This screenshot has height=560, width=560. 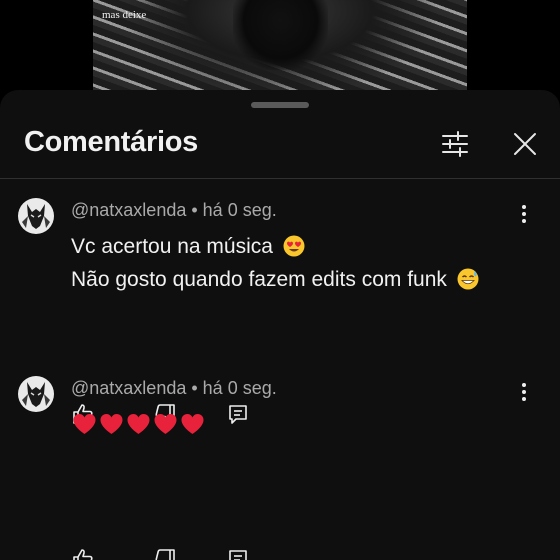 I want to click on close-icon, so click(x=525, y=144).